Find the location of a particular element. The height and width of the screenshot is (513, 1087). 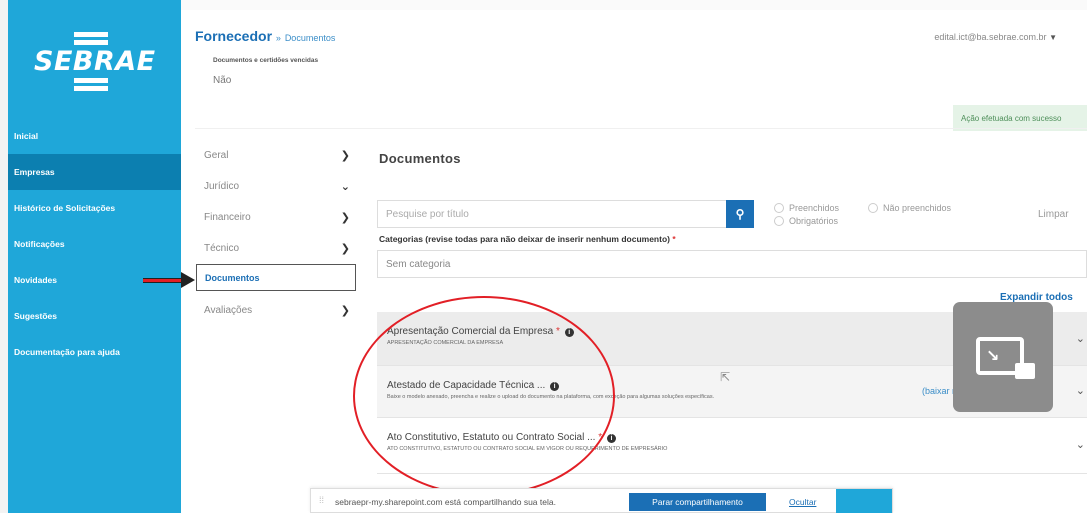

info-icon: i is located at coordinates (611, 438).